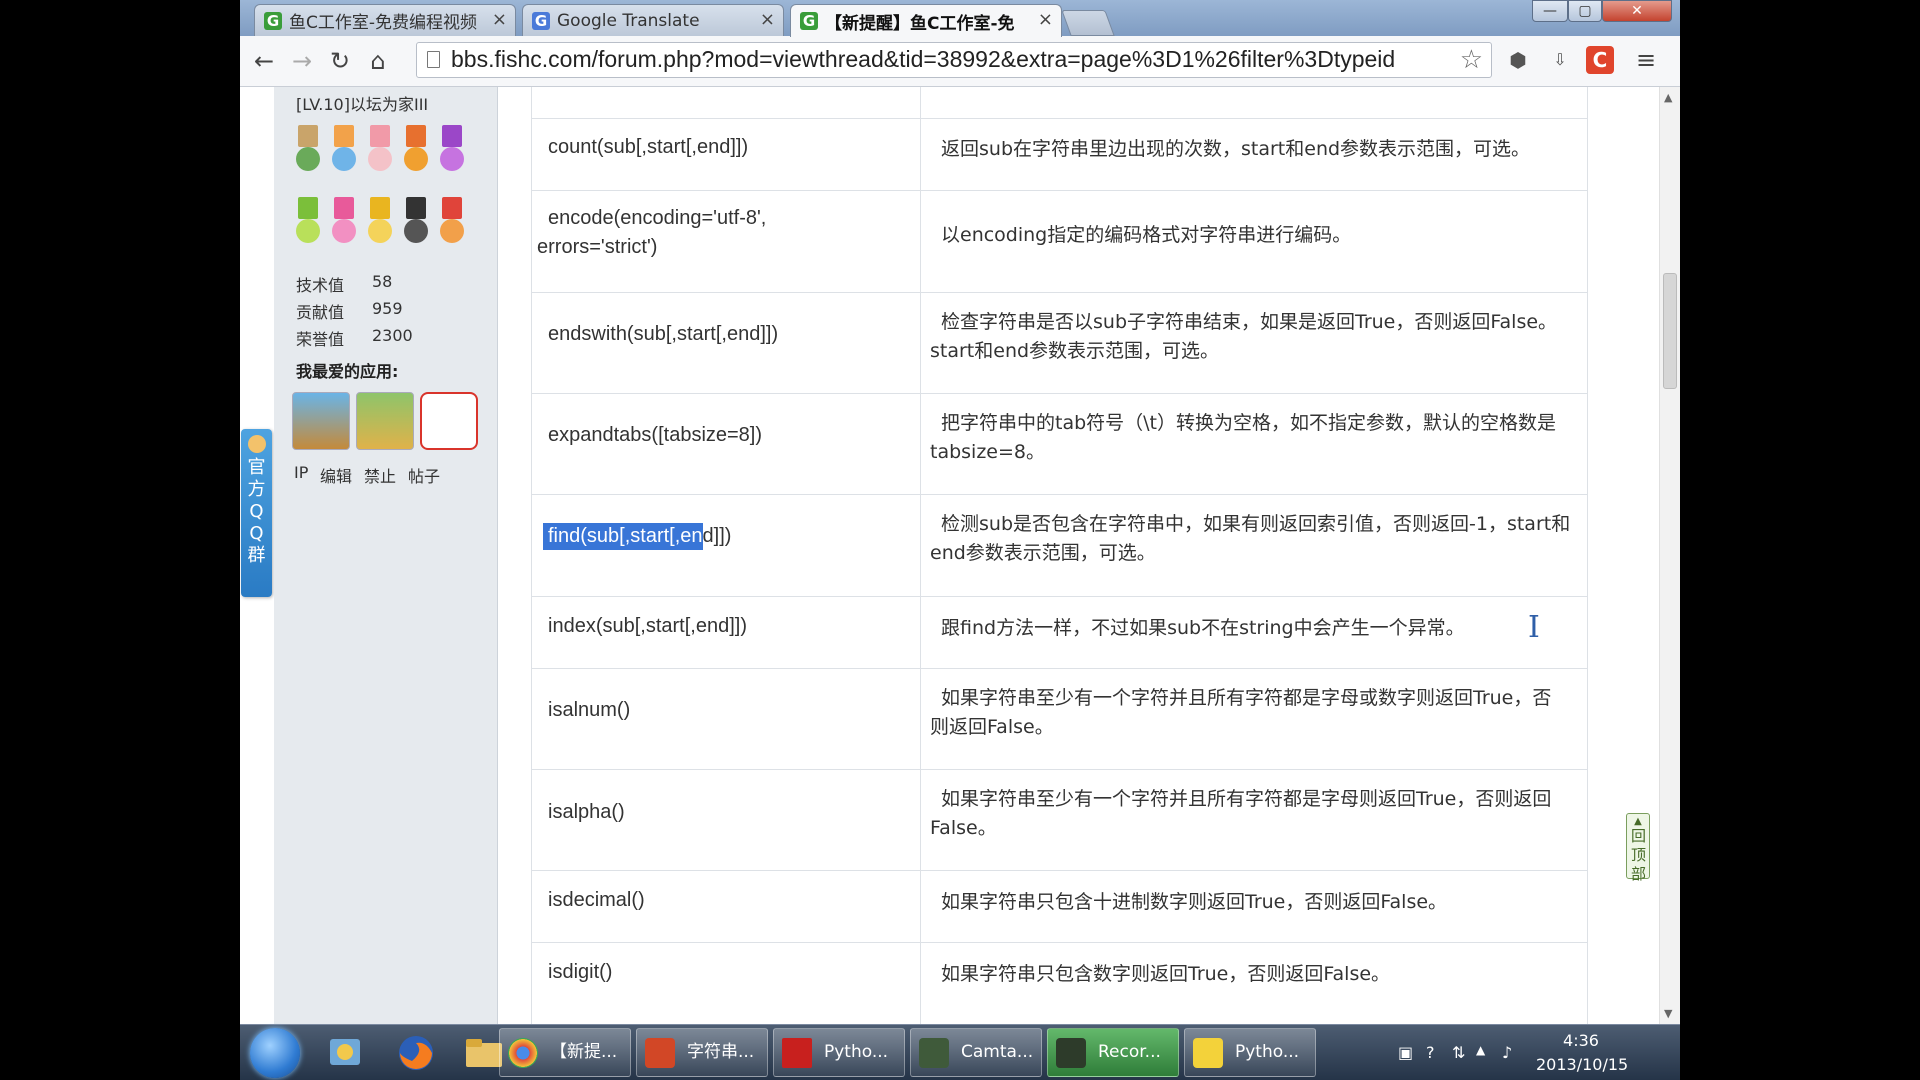 This screenshot has height=1080, width=1920. I want to click on forward-arrow-icon: →, so click(302, 61).